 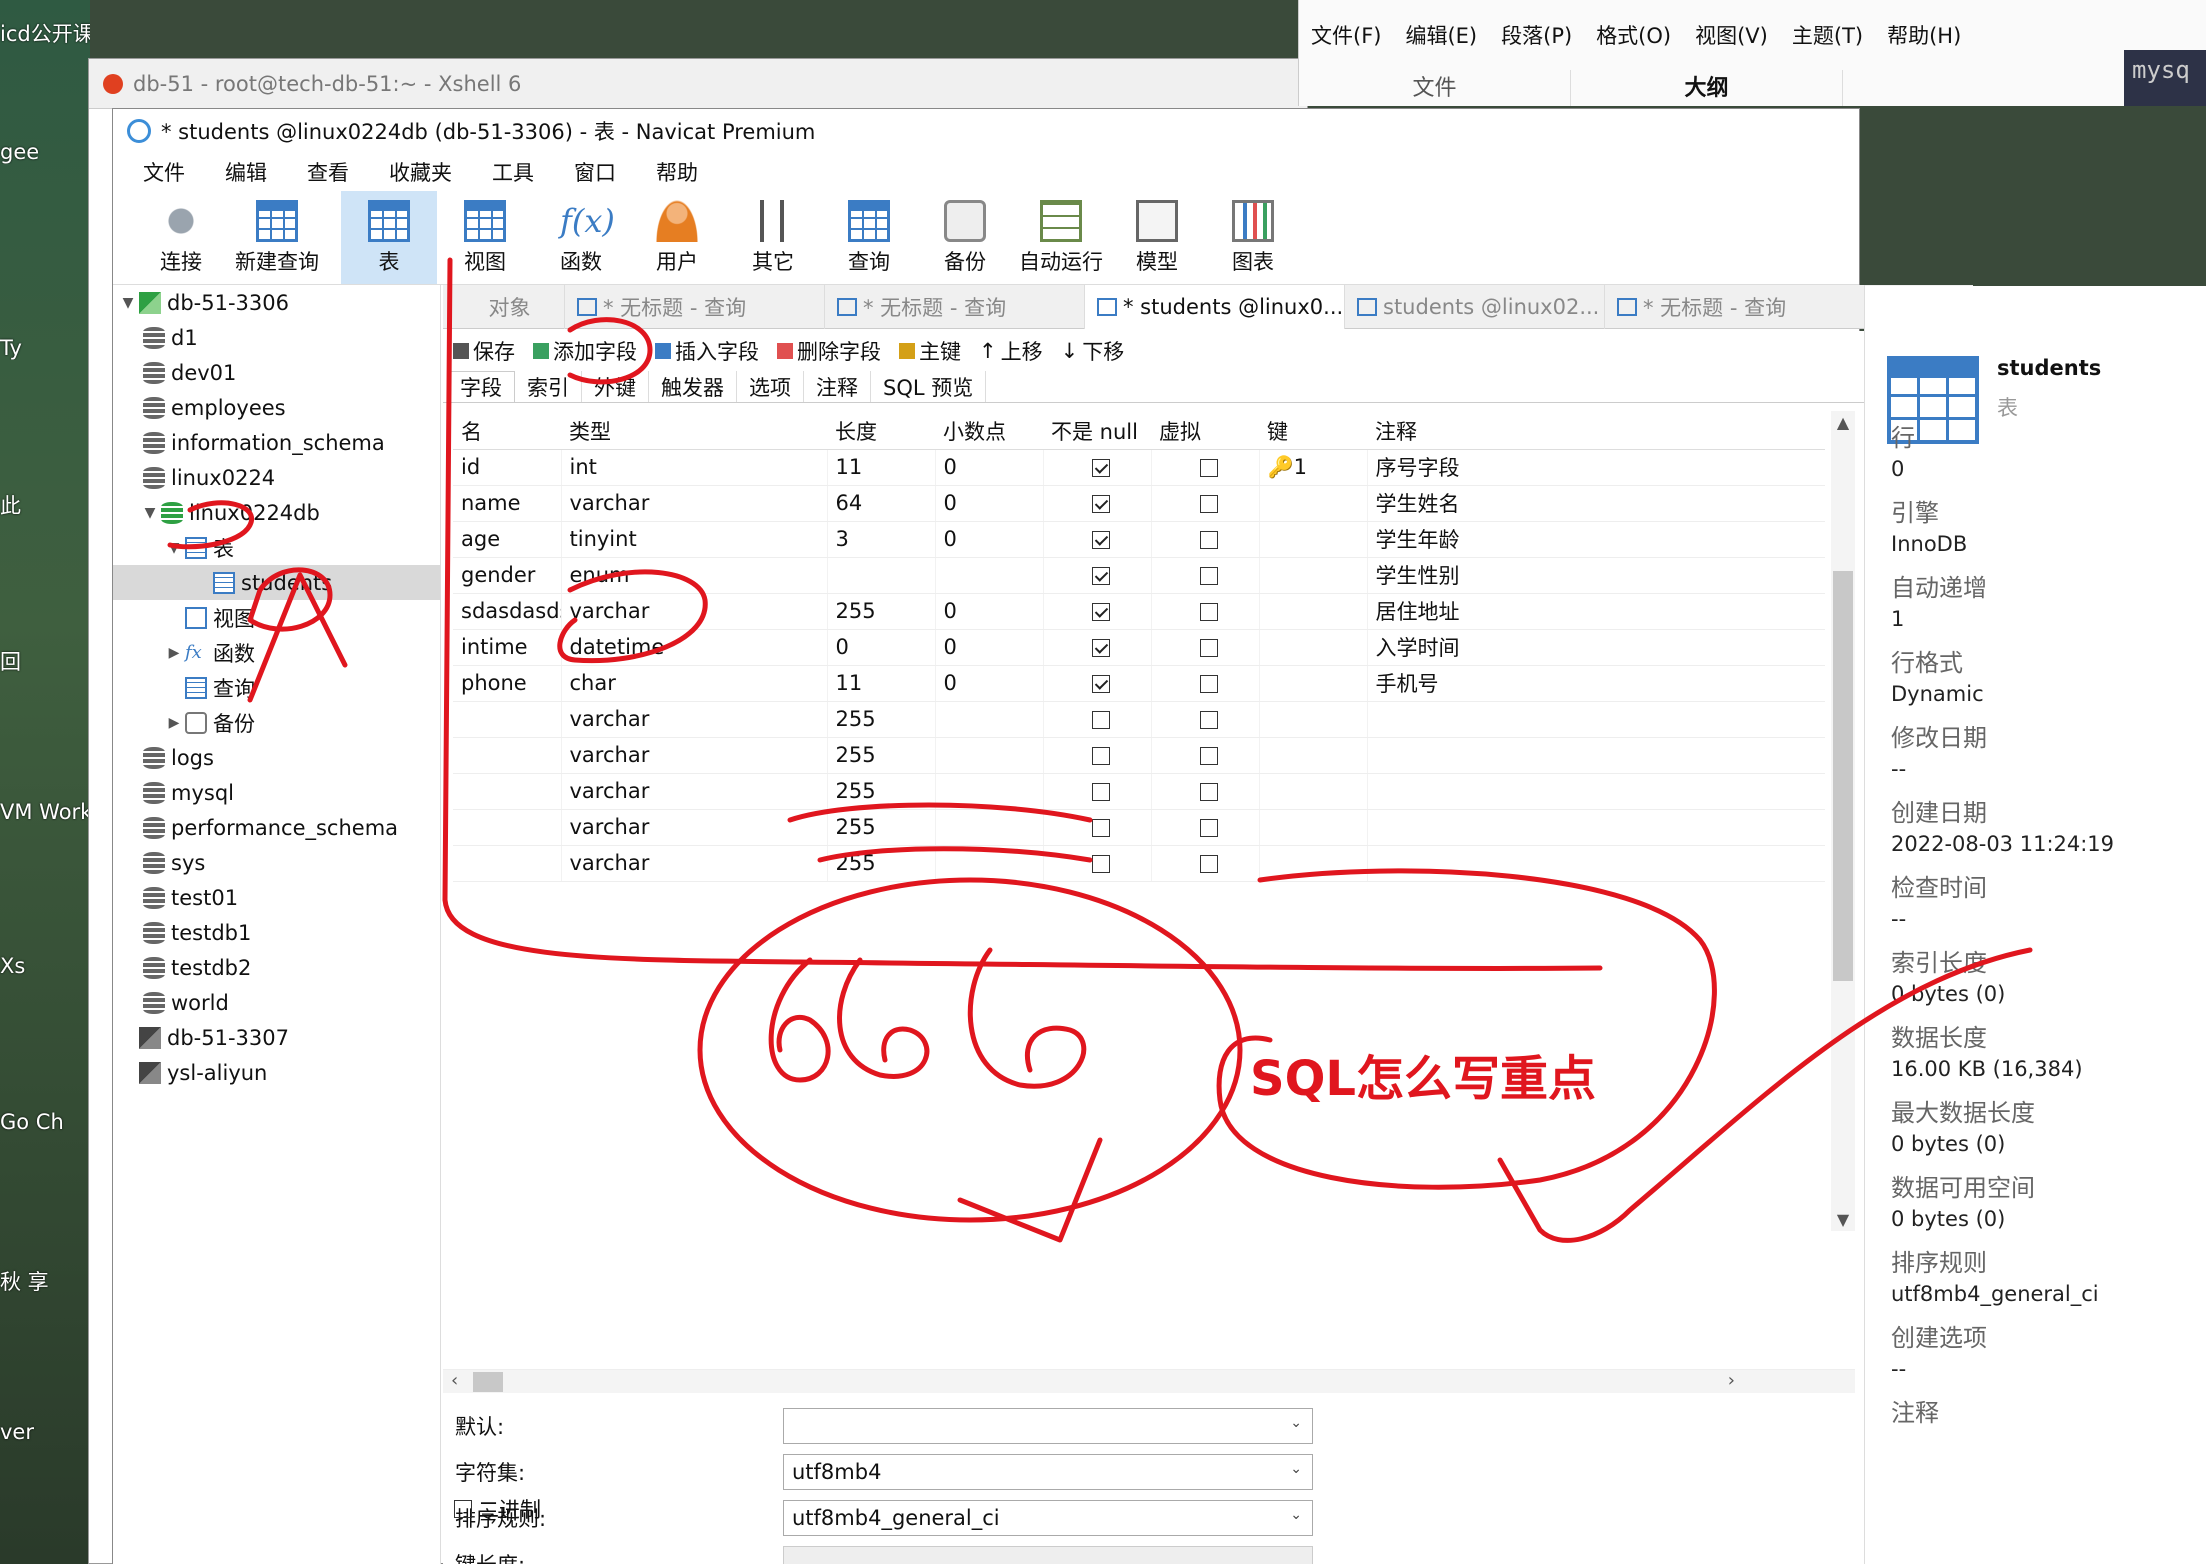 What do you see at coordinates (45, 661) in the screenshot?
I see `desktop-icon-label: 回` at bounding box center [45, 661].